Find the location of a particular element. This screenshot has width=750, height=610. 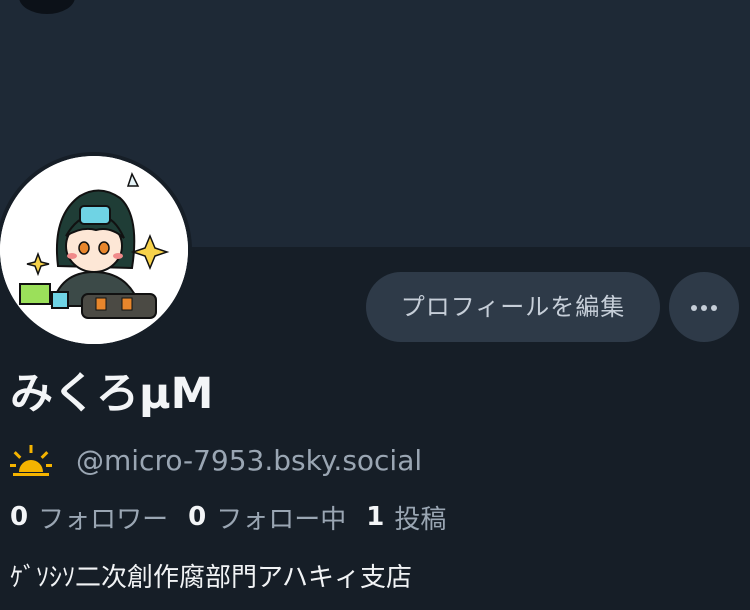

following-count: 0 is located at coordinates (197, 517).